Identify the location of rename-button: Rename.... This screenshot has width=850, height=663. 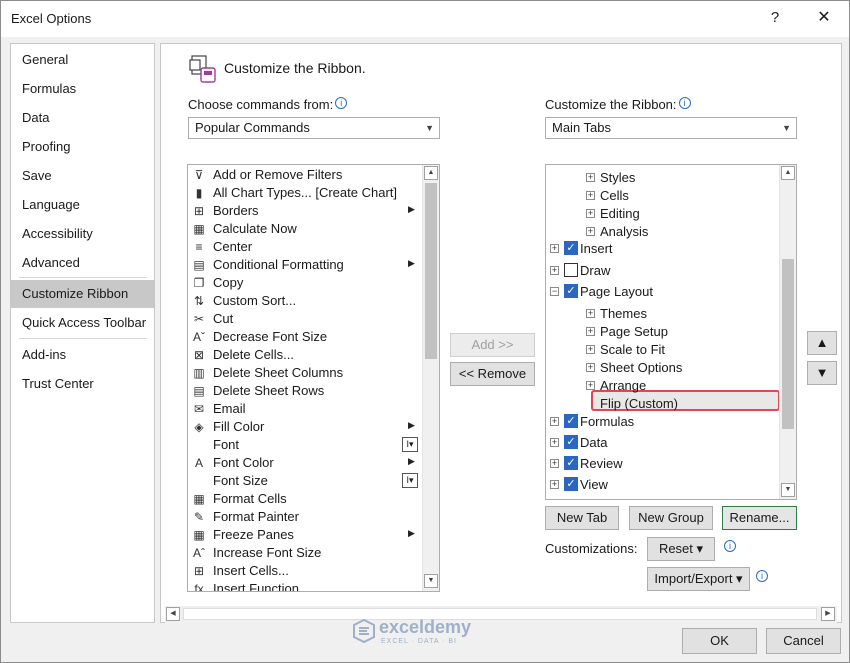
(759, 518).